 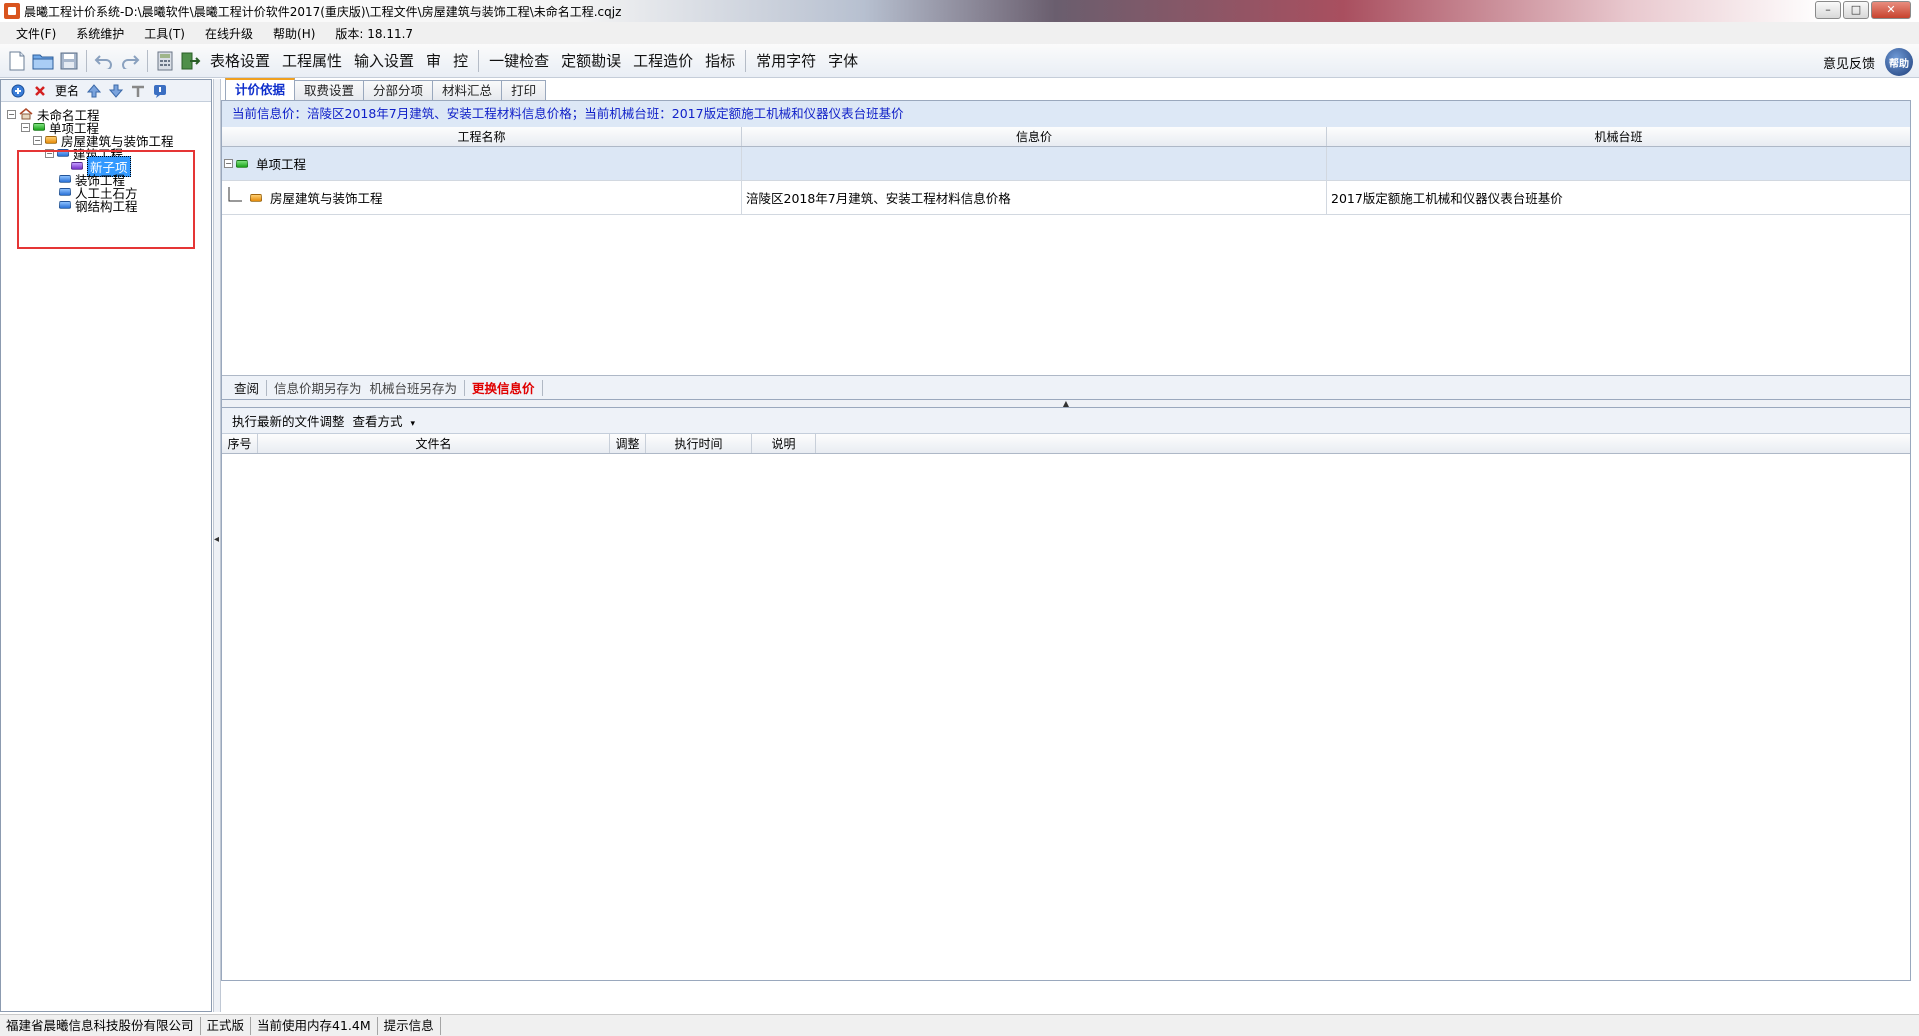 What do you see at coordinates (318, 387) in the screenshot?
I see `save-info-price-period-button: 信息价期另存为` at bounding box center [318, 387].